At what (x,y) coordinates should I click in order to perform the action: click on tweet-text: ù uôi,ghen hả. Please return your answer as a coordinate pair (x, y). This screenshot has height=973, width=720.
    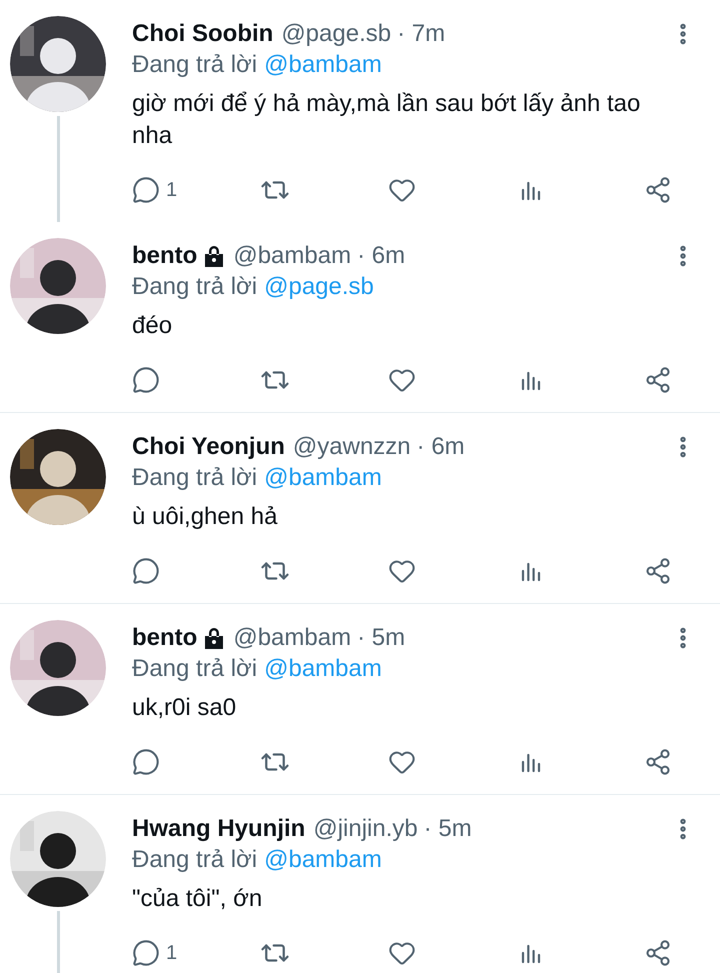
    Looking at the image, I should click on (205, 517).